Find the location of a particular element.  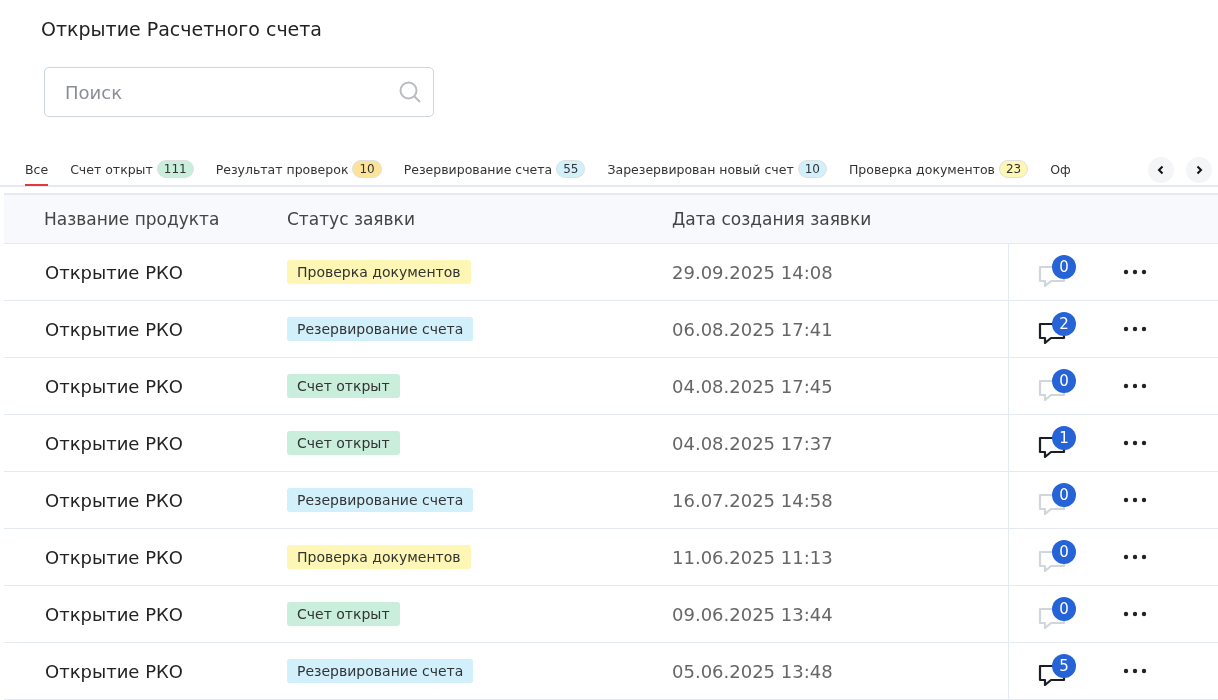

filter-tab: Счет открыт 111 is located at coordinates (132, 169).